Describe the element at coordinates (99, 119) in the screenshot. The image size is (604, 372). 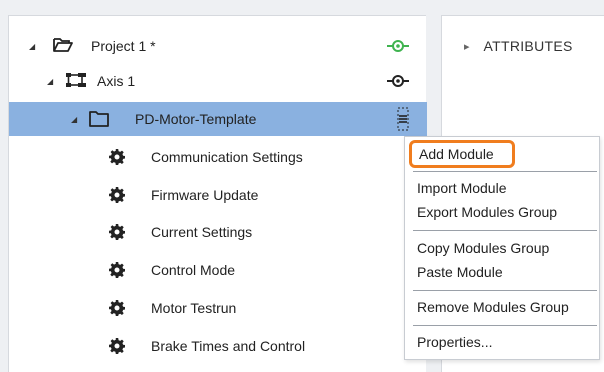
I see `folder-icon` at that location.